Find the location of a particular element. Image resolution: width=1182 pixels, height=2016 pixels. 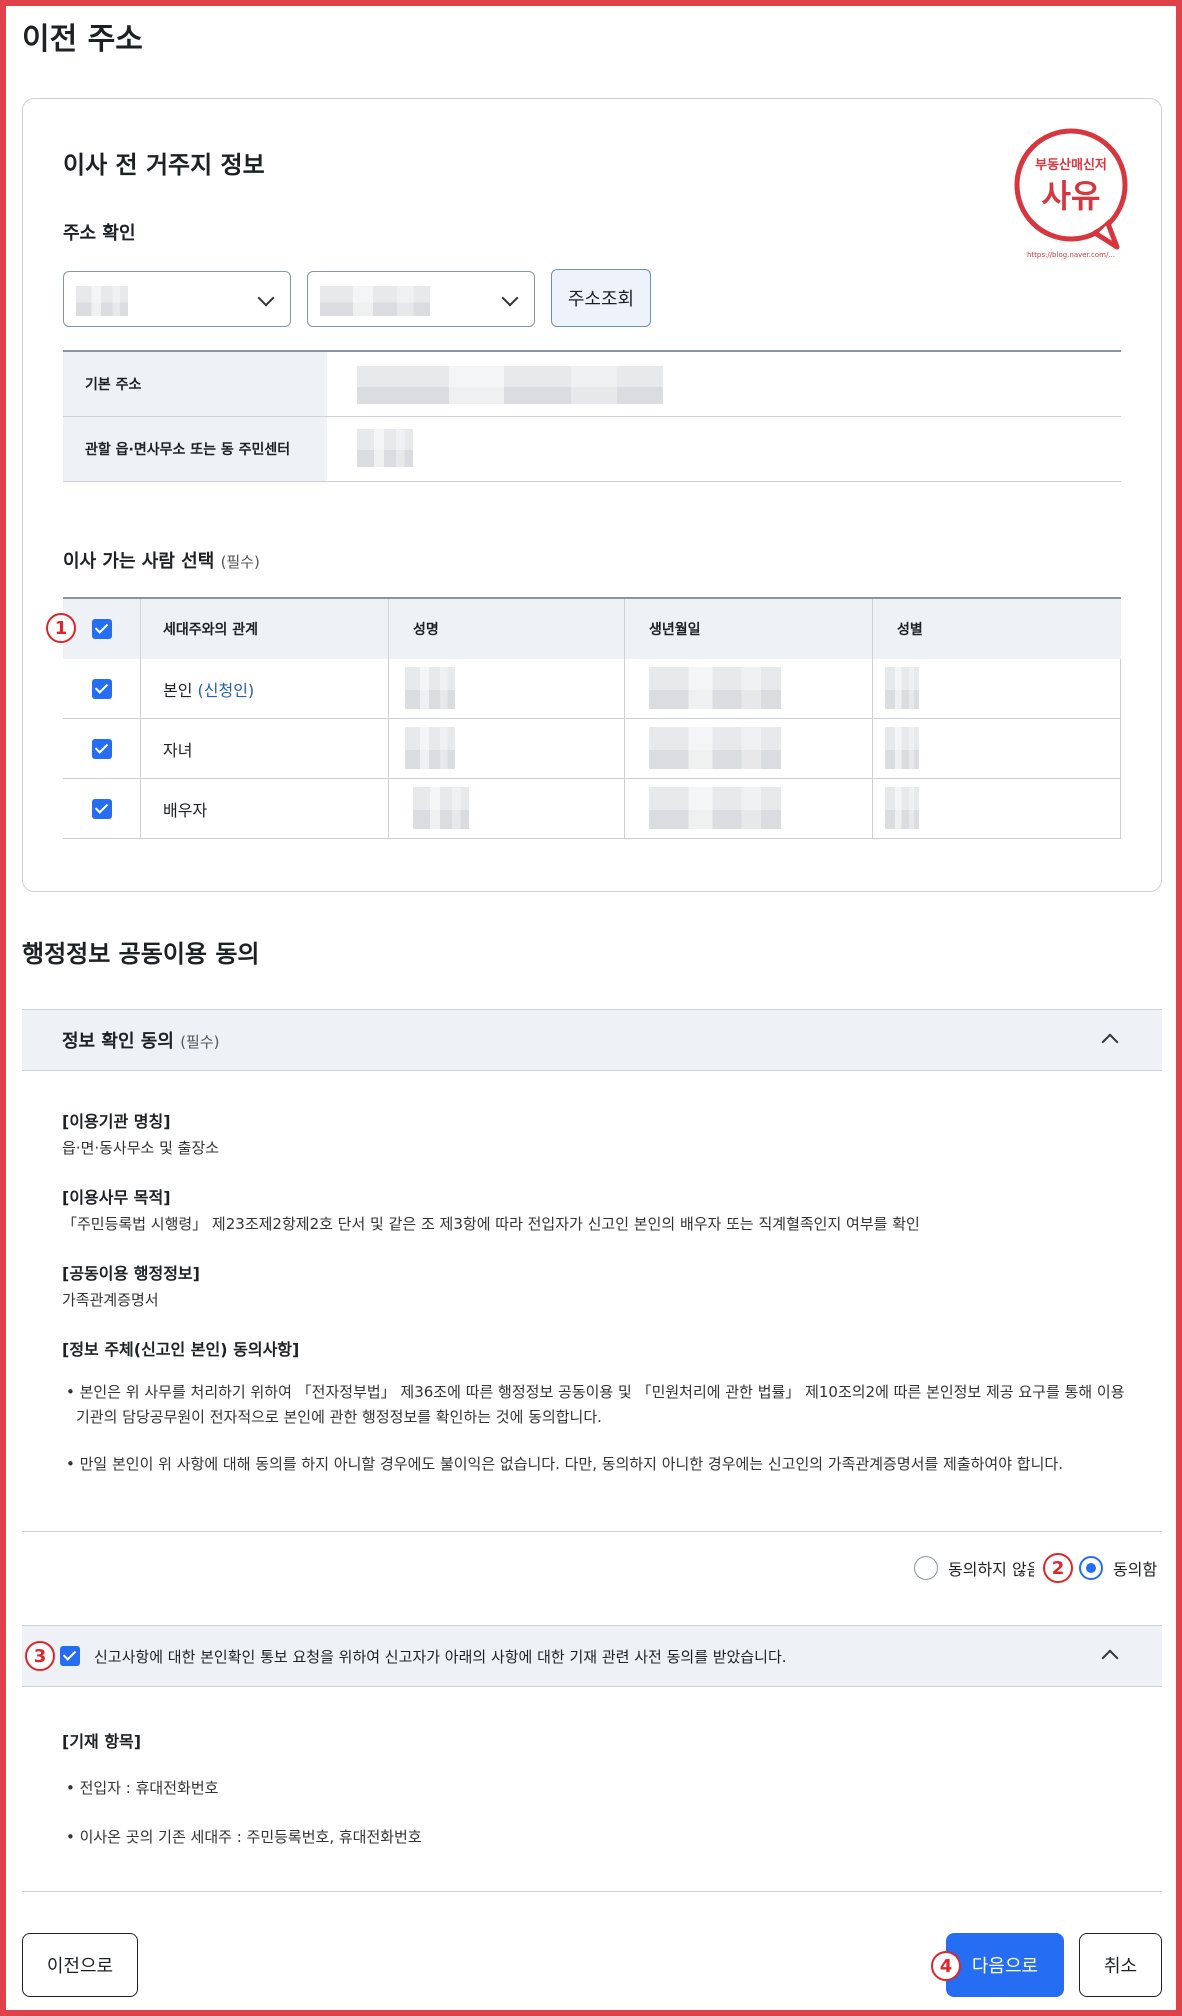

consent-block-head: [정보 주체(신고인 본인) 동의사항] is located at coordinates (181, 1349).